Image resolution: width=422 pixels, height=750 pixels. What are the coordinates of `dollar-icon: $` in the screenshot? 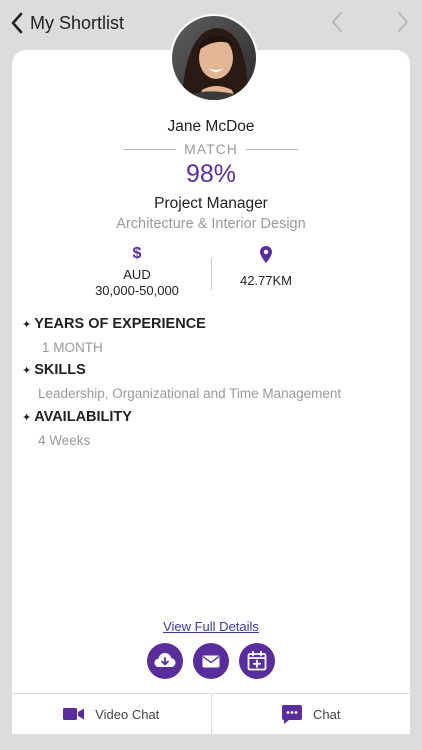 It's located at (137, 253).